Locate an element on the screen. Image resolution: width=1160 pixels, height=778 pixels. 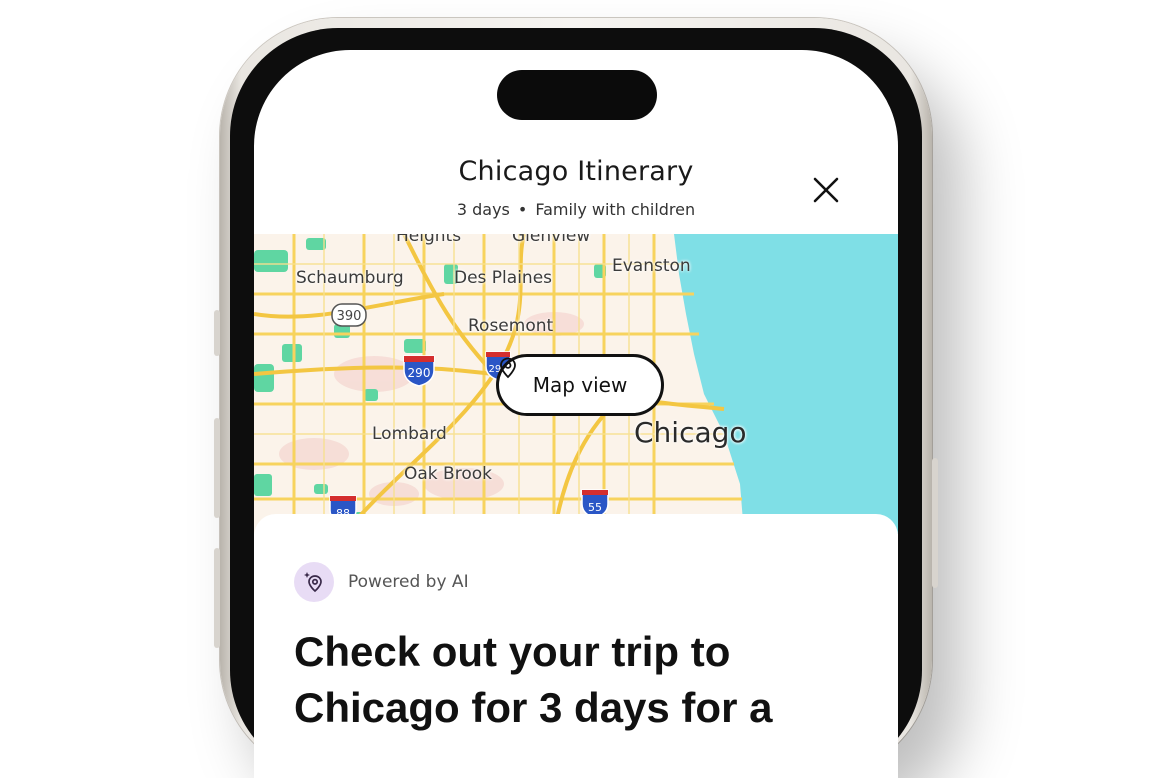
dynamic-island is located at coordinates (577, 95).